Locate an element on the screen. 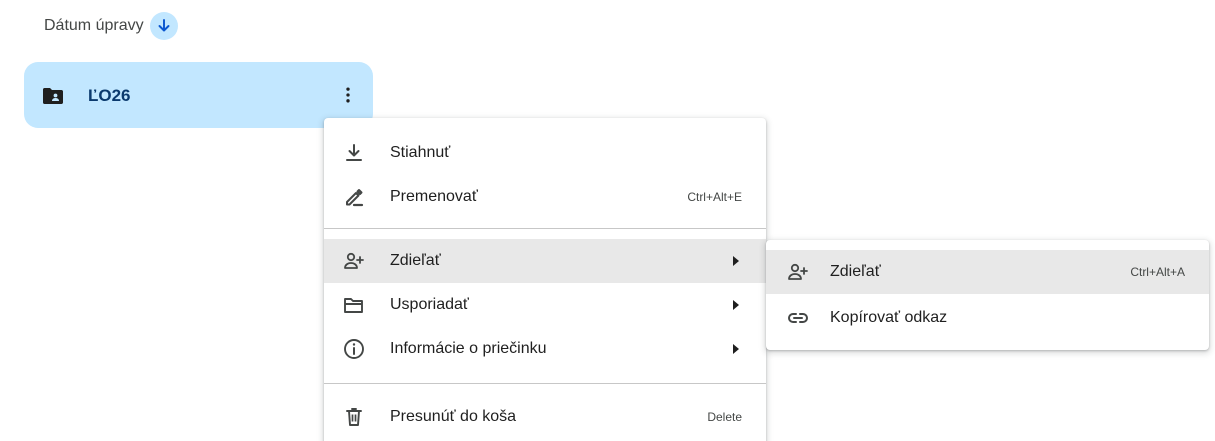 The width and height of the screenshot is (1215, 441). more-vert-icon is located at coordinates (348, 95).